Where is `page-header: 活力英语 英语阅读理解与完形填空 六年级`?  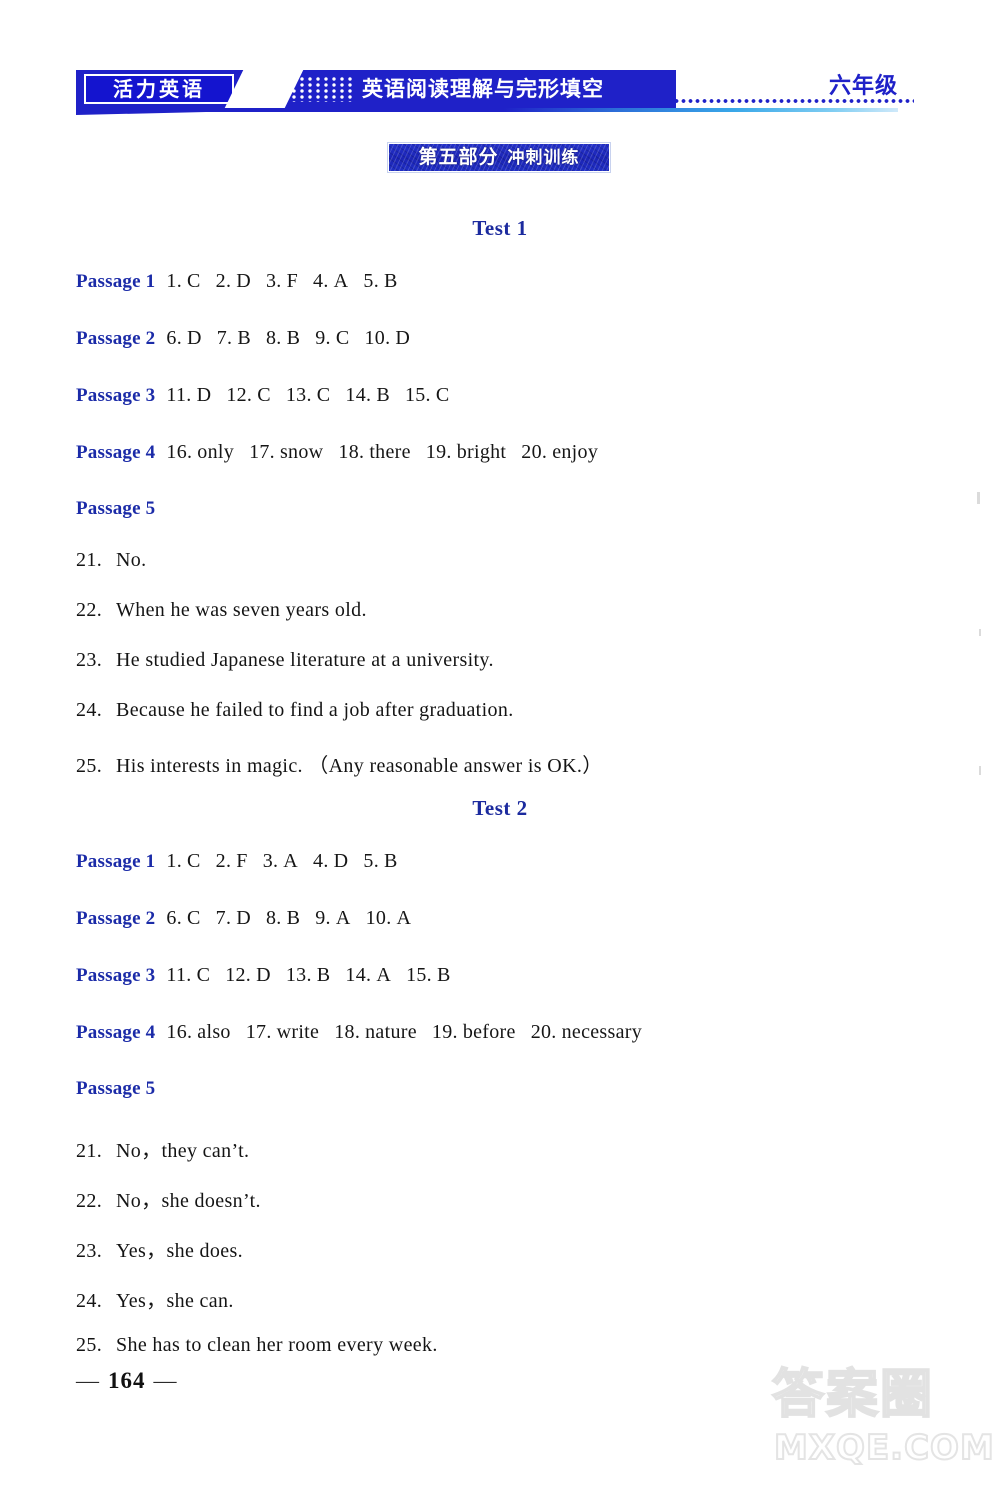 page-header: 活力英语 英语阅读理解与完形填空 六年级 is located at coordinates (500, 91).